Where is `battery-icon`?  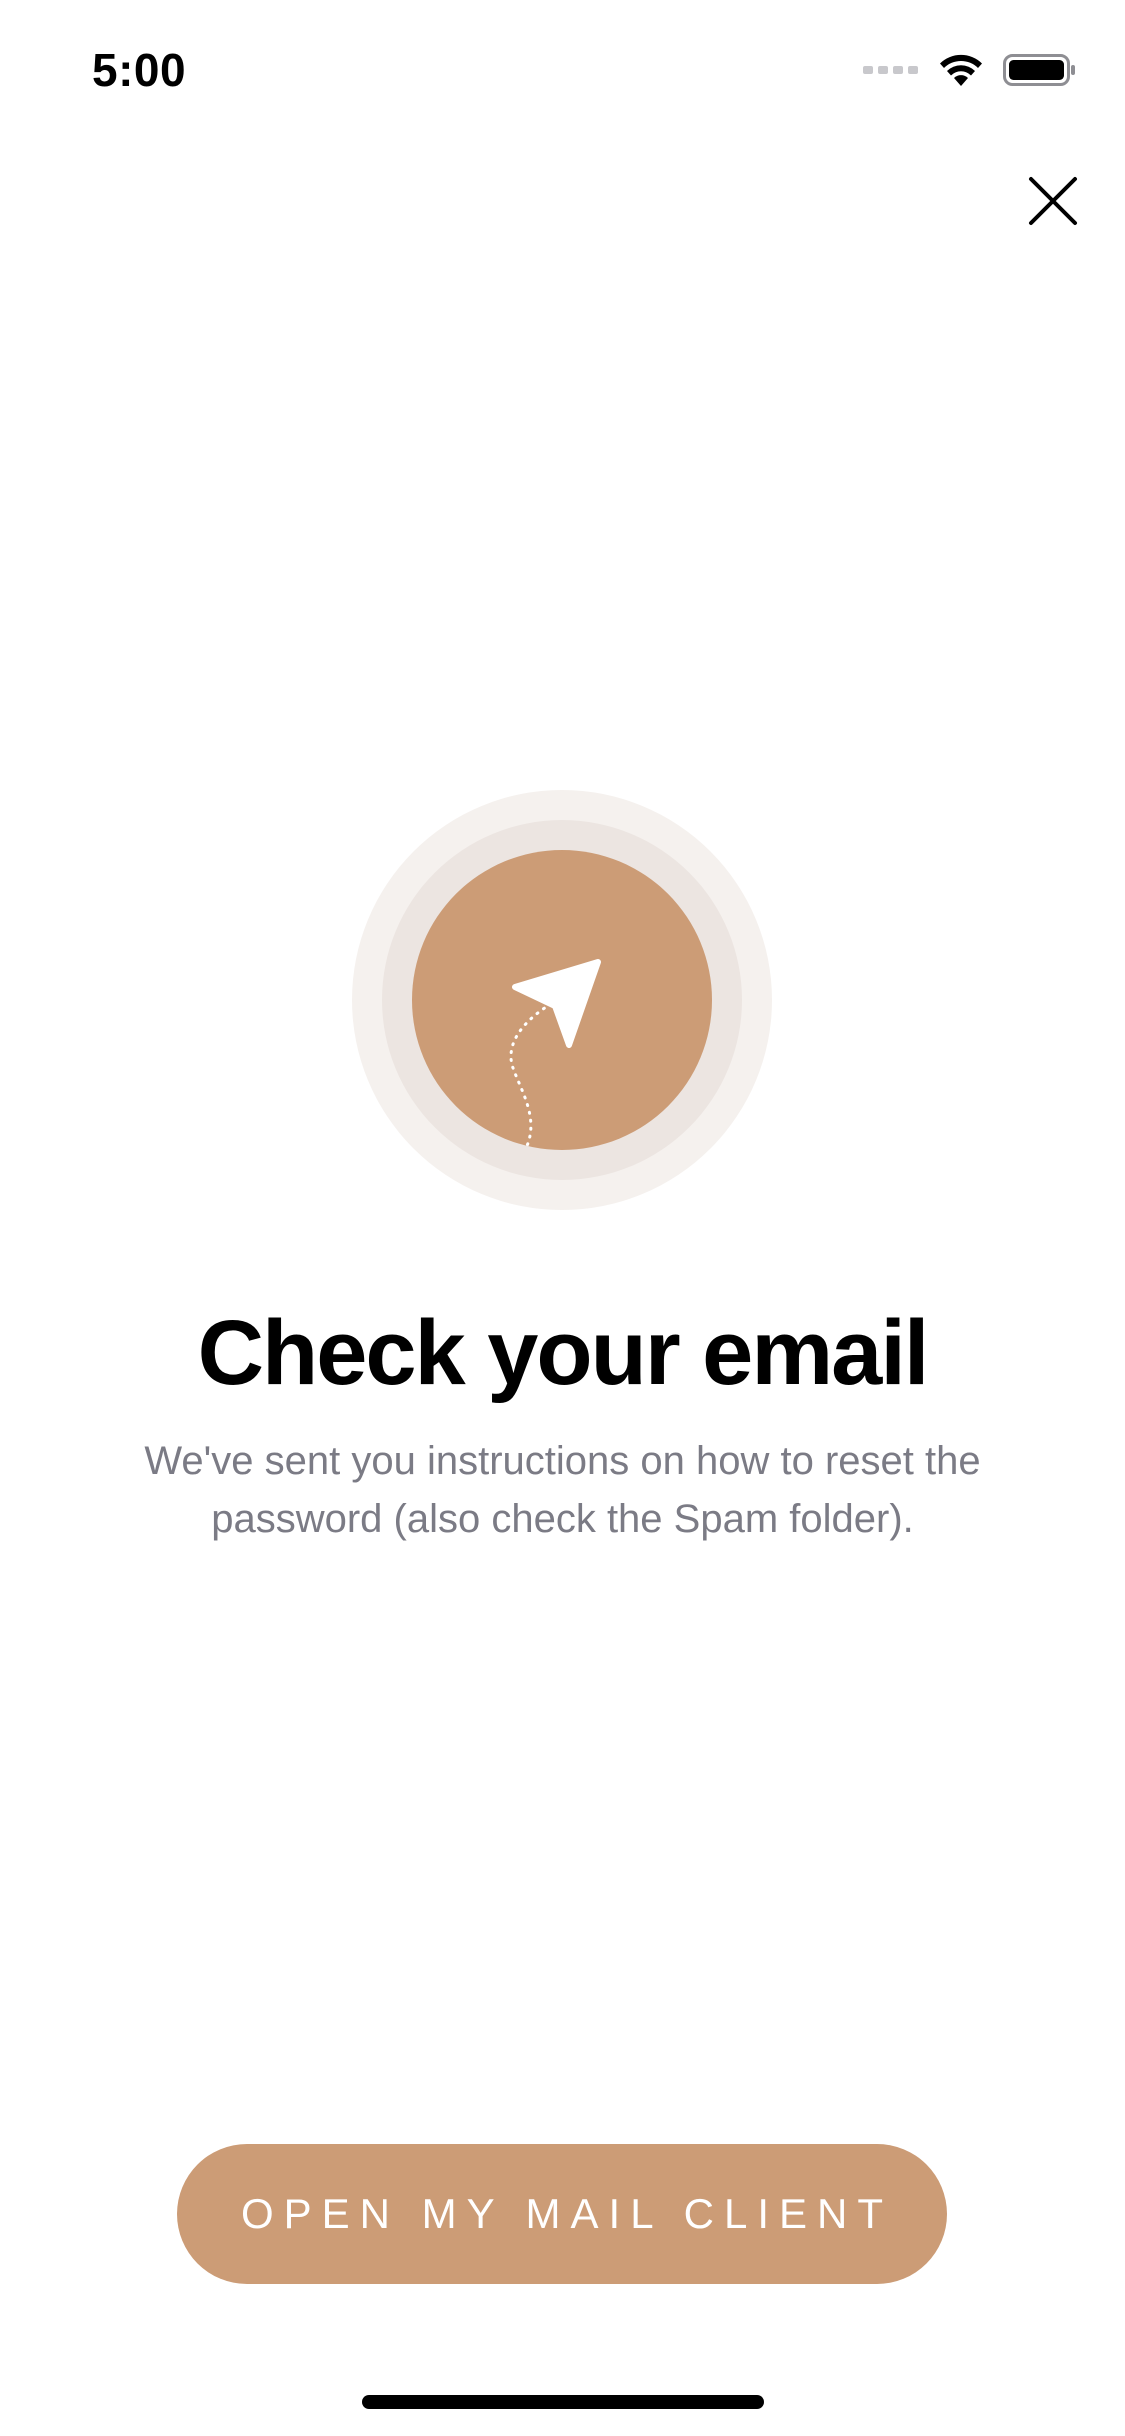 battery-icon is located at coordinates (1039, 70).